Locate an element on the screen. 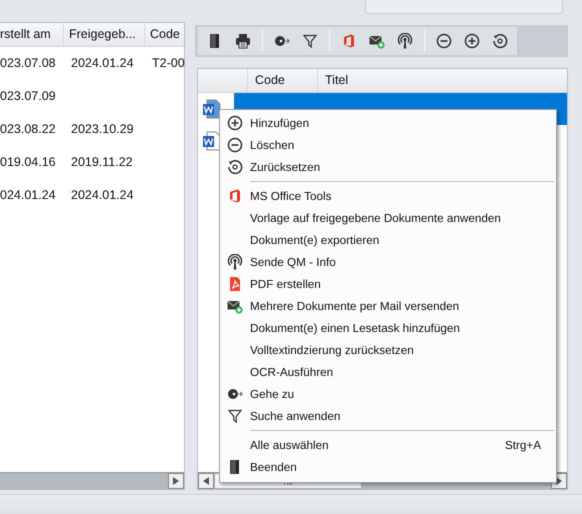  table-cell-text: 023.07.09 is located at coordinates (28, 96).